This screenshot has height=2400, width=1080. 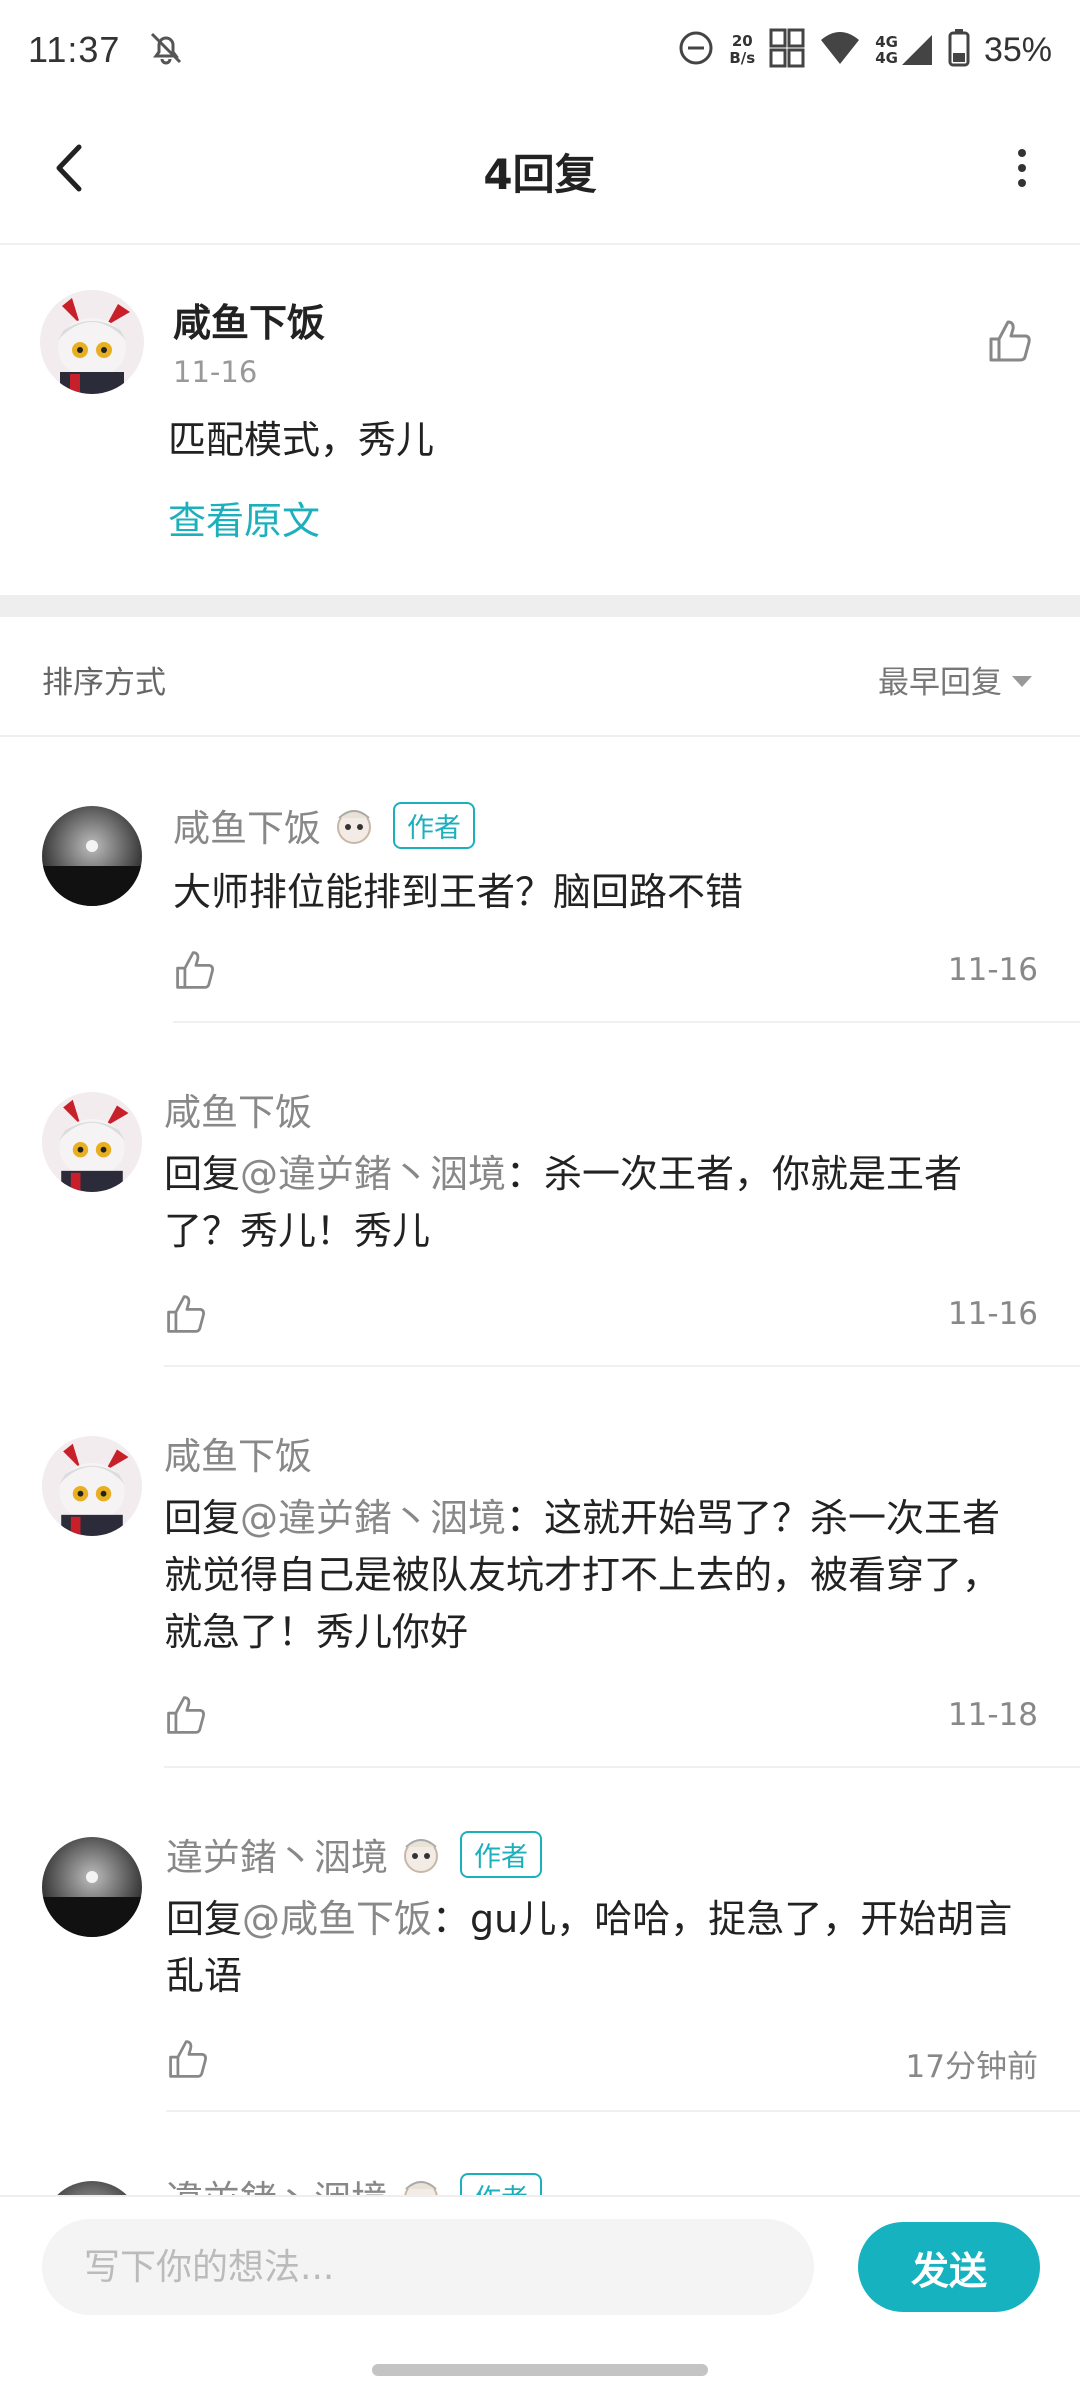 I want to click on top-nav-bar: 4回复, so click(x=540, y=172).